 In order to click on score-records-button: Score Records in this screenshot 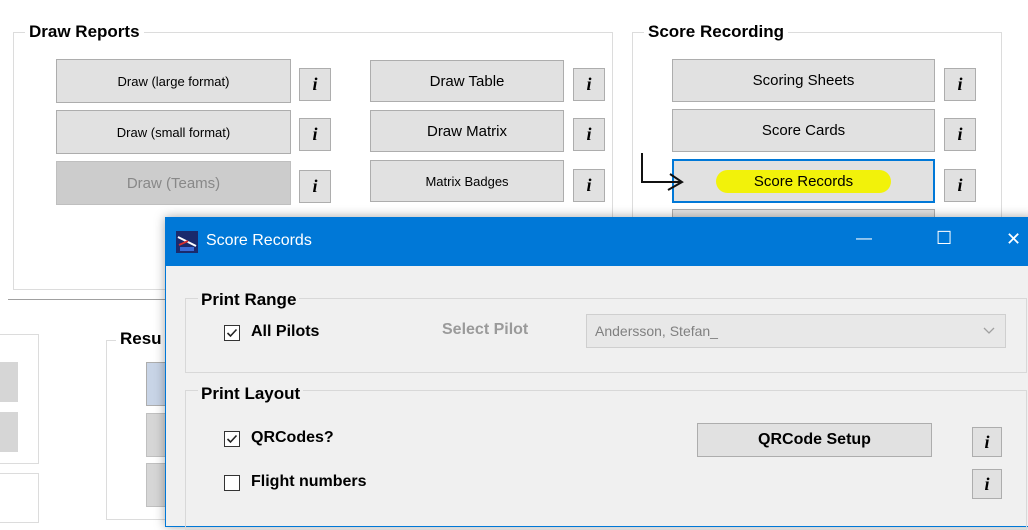, I will do `click(803, 181)`.